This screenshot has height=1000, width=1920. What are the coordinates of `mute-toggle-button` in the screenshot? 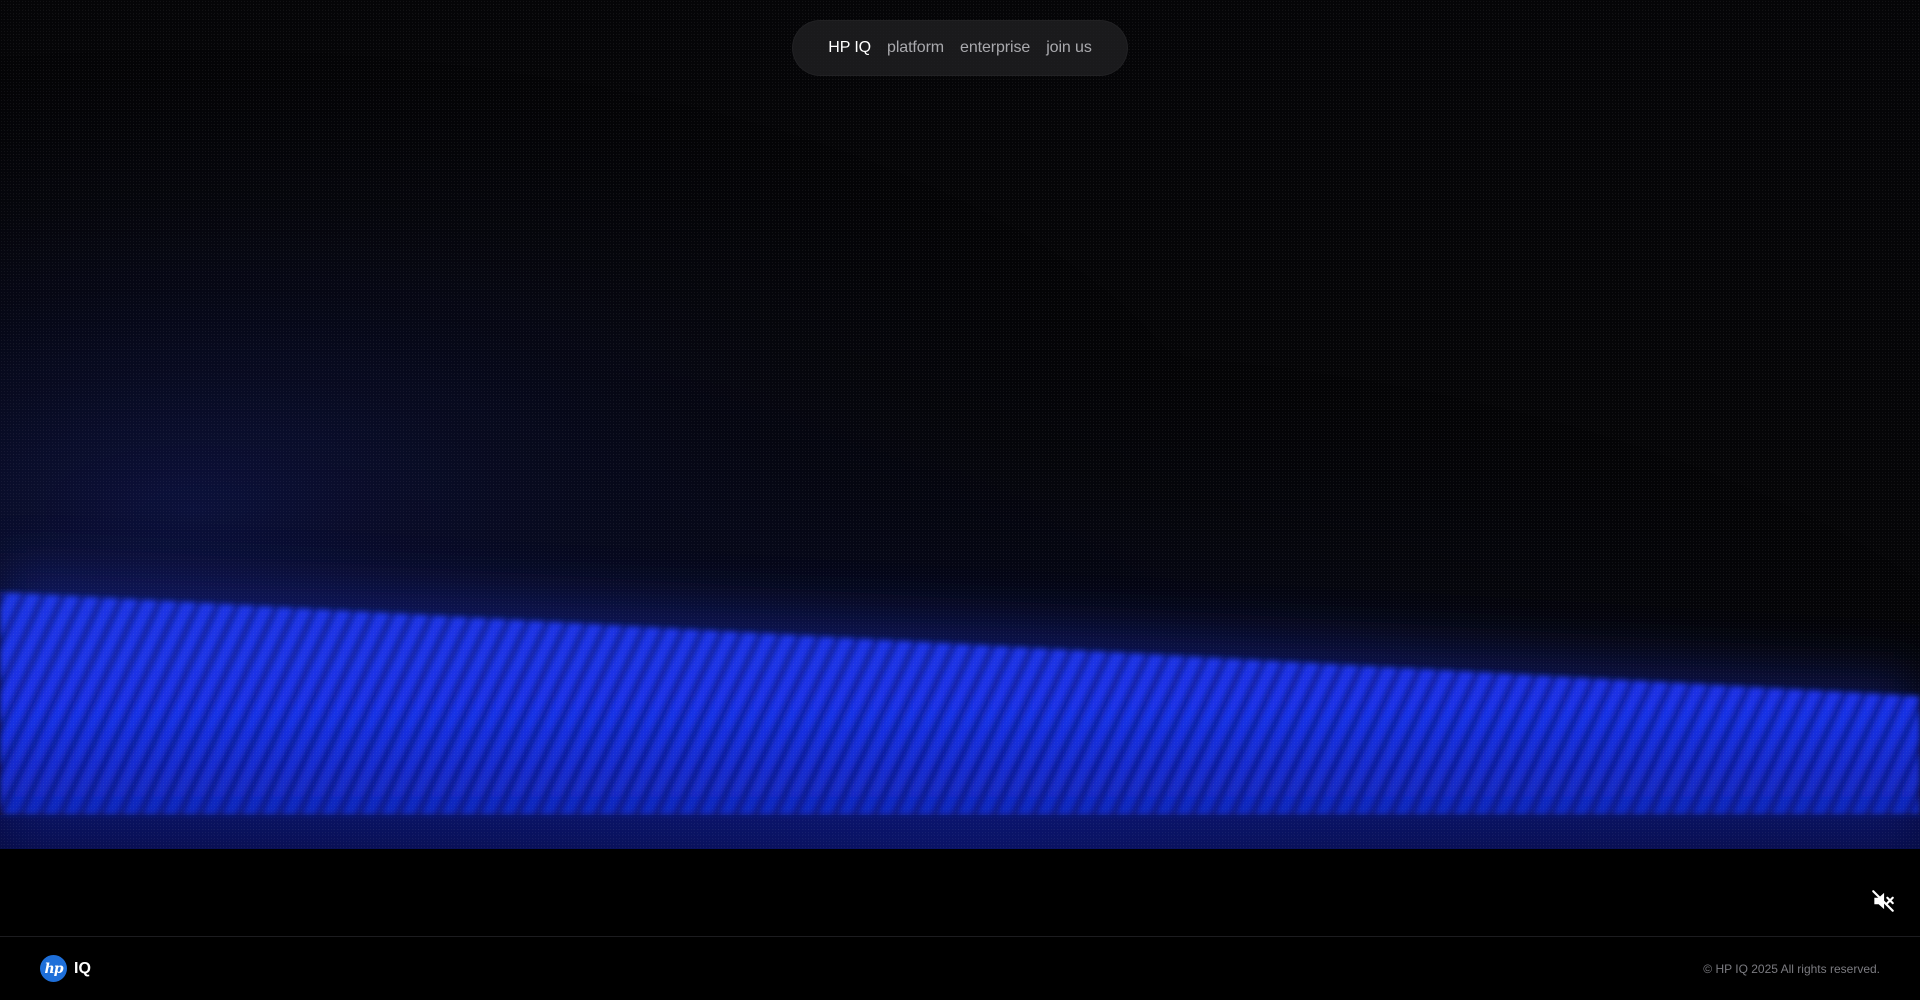 It's located at (1883, 901).